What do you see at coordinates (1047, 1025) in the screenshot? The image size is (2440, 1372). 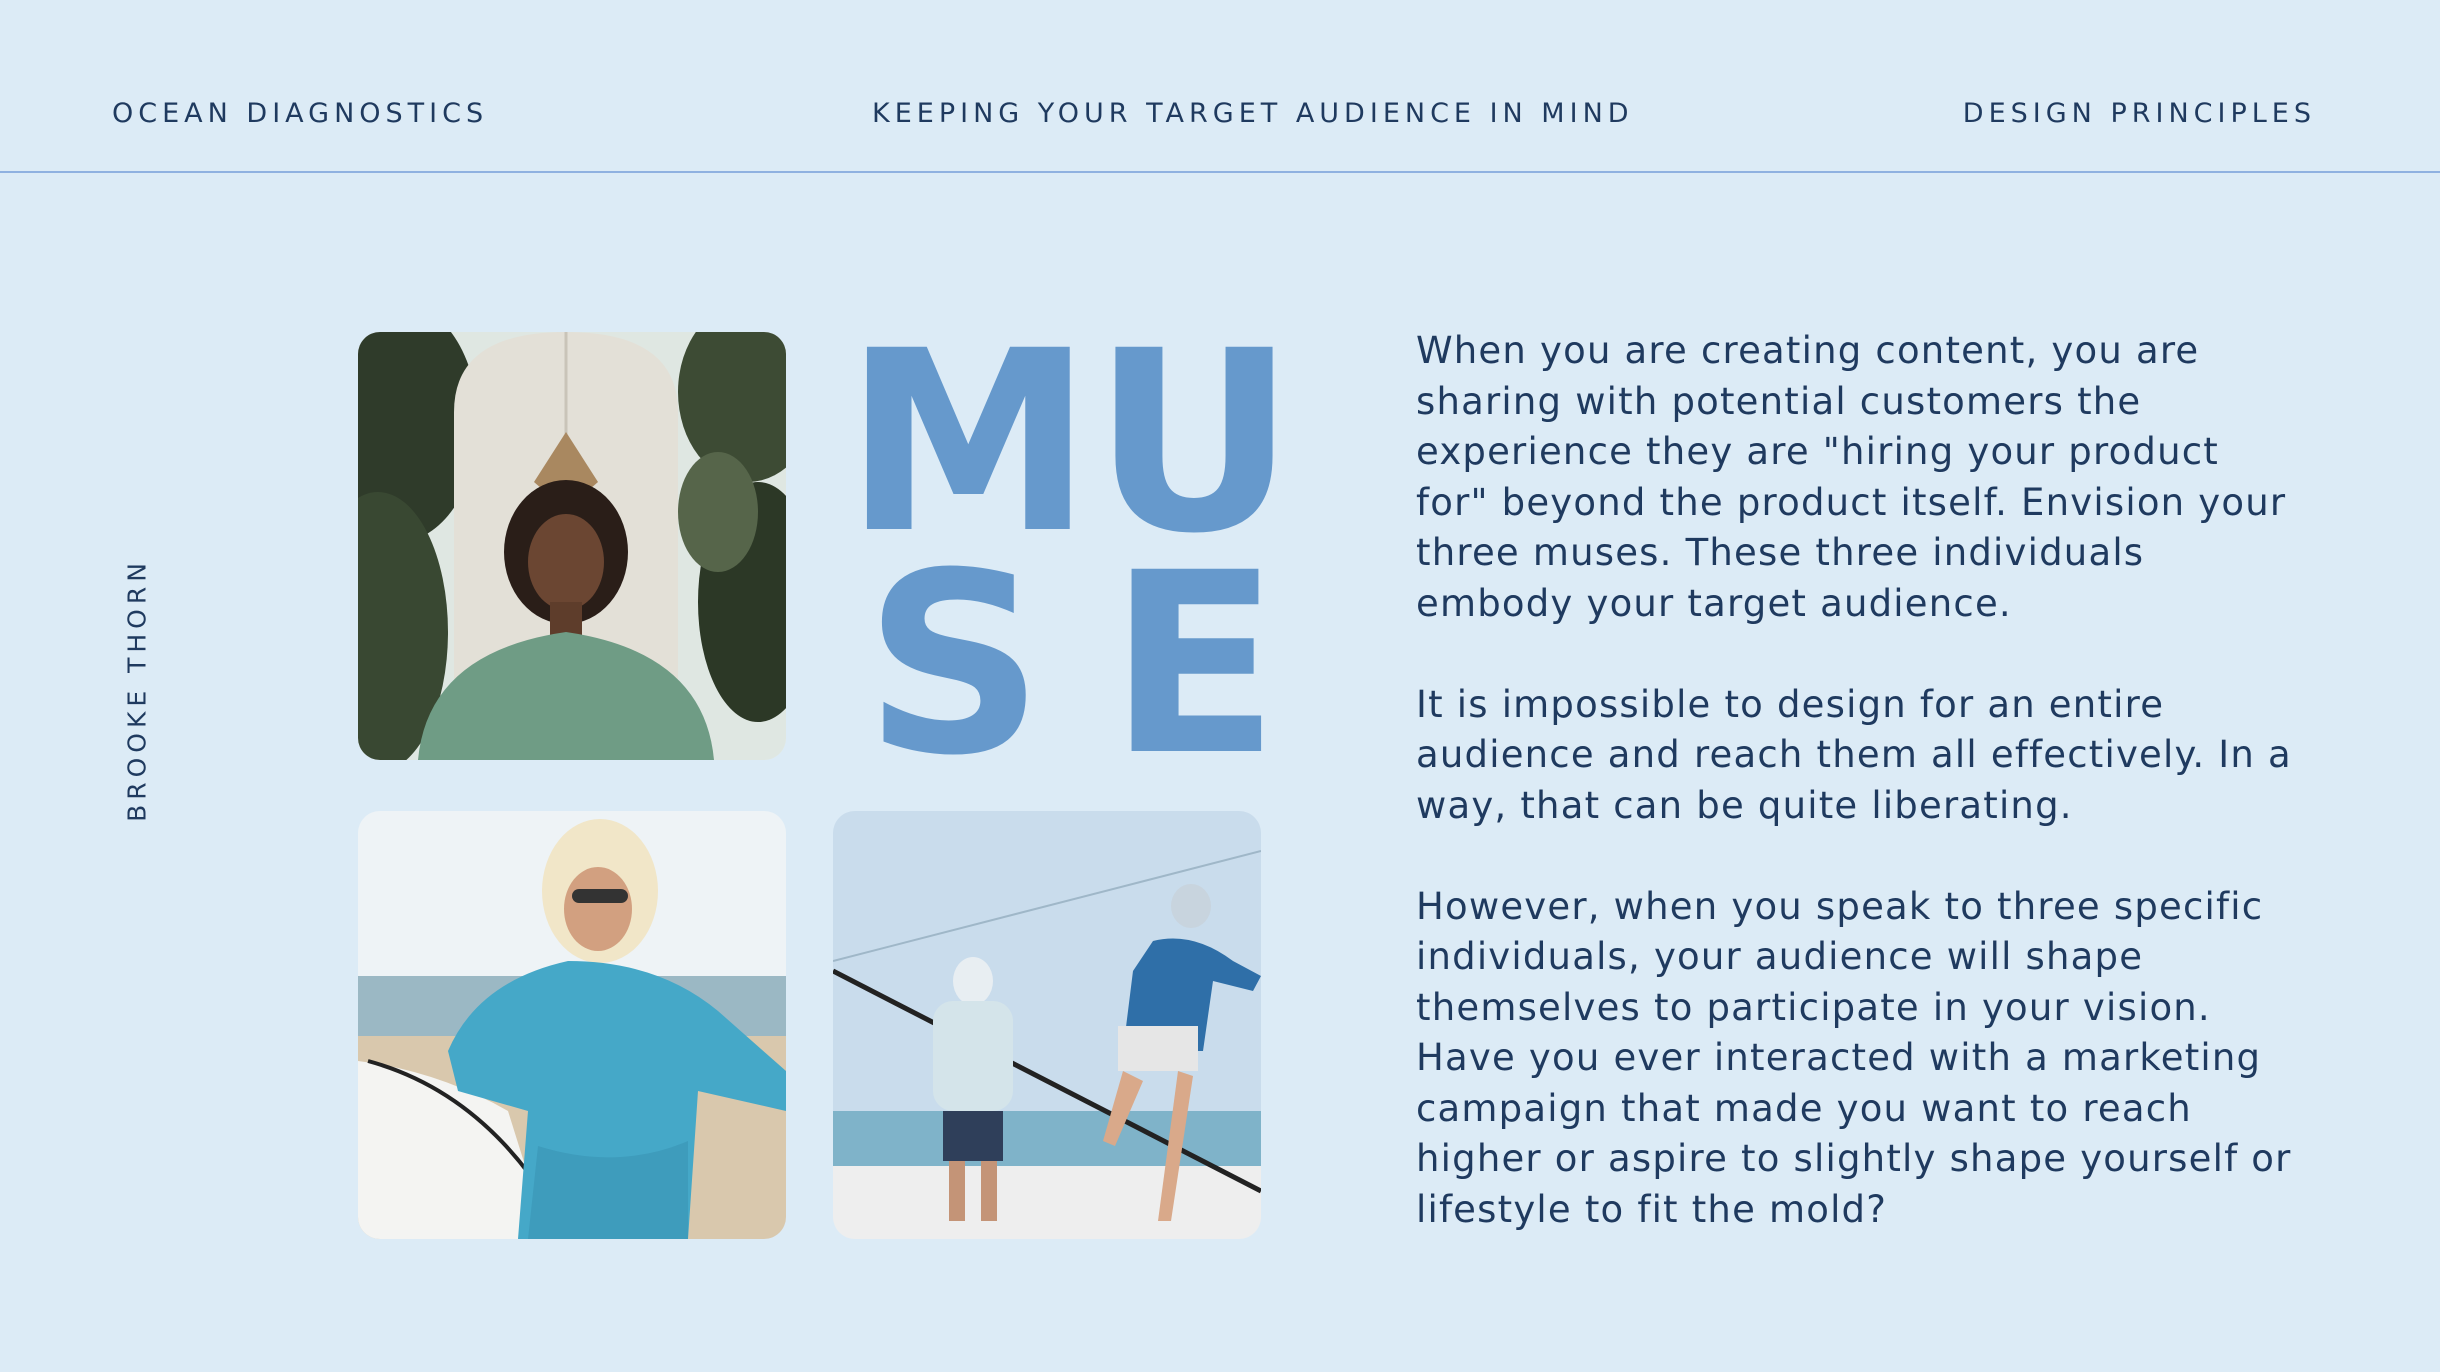 I see `muse-photo-boat` at bounding box center [1047, 1025].